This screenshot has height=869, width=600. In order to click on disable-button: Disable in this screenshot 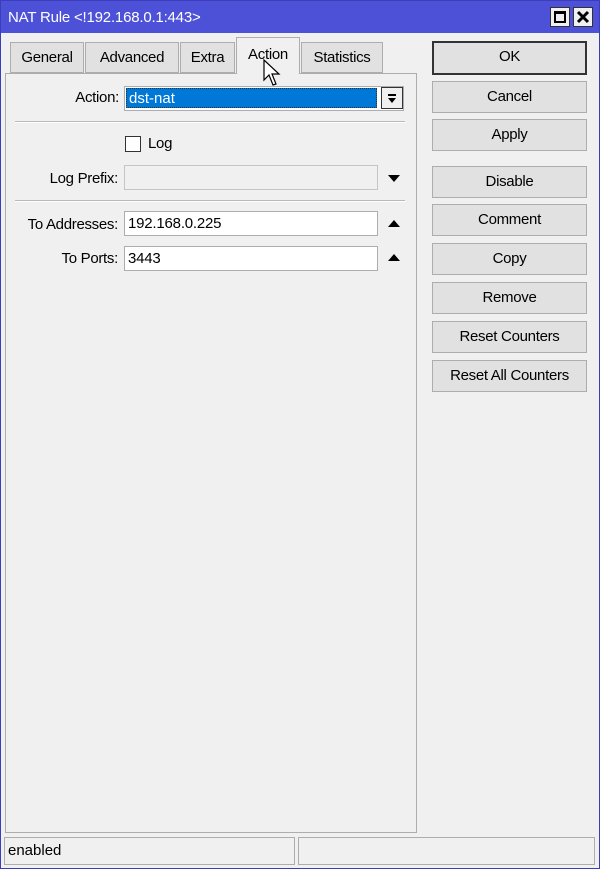, I will do `click(509, 182)`.